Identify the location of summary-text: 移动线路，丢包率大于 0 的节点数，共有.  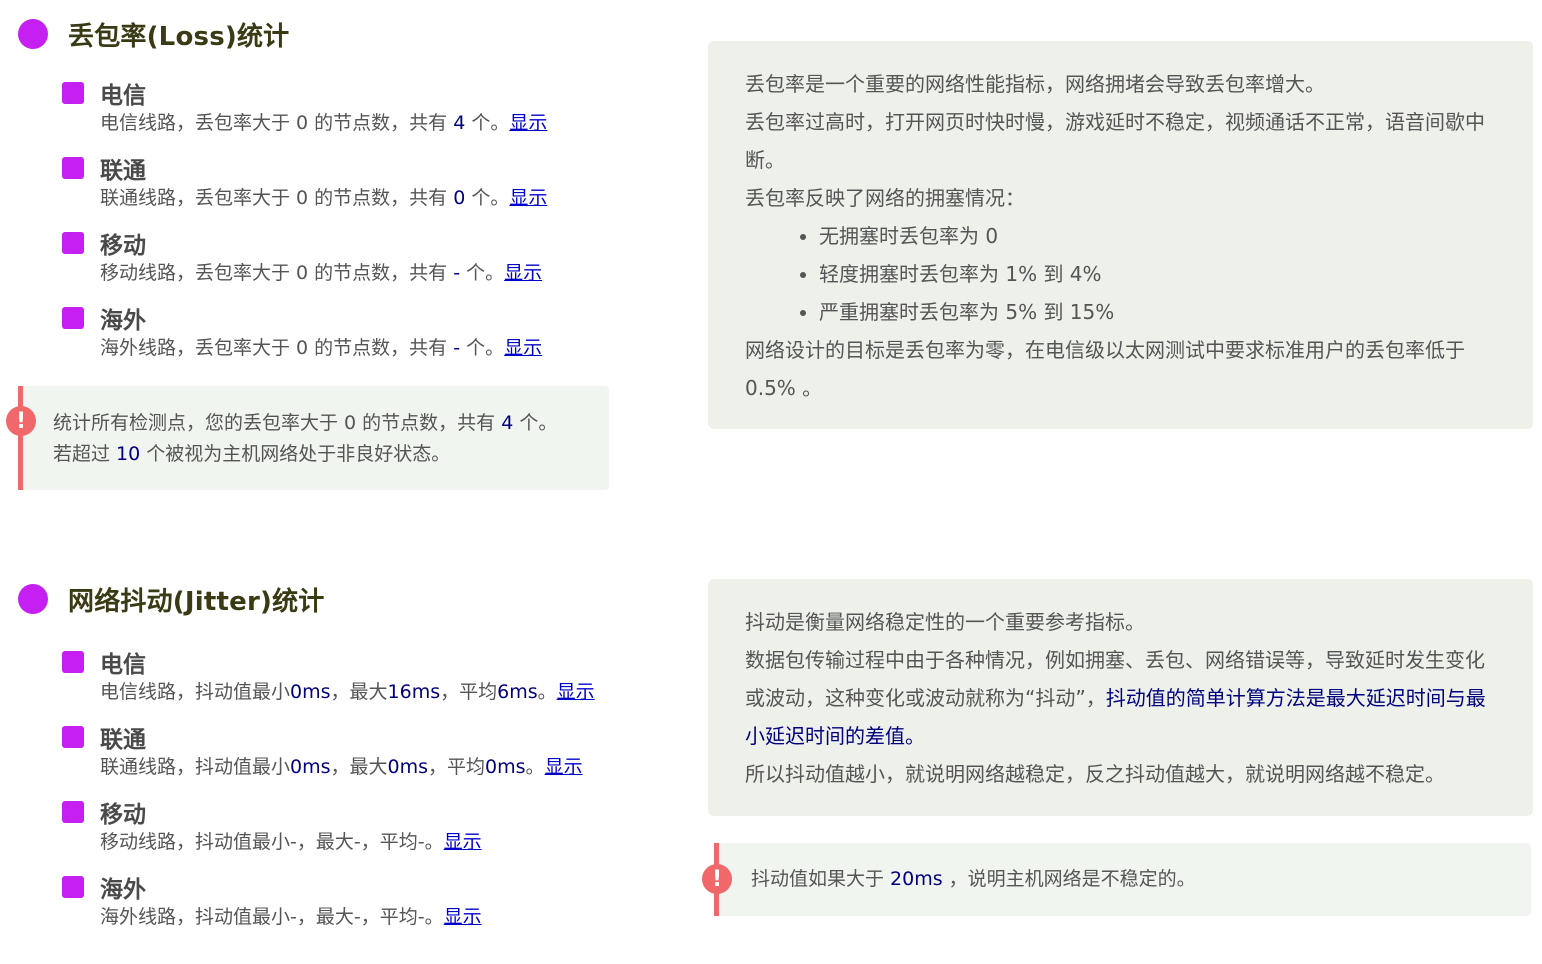
(277, 273).